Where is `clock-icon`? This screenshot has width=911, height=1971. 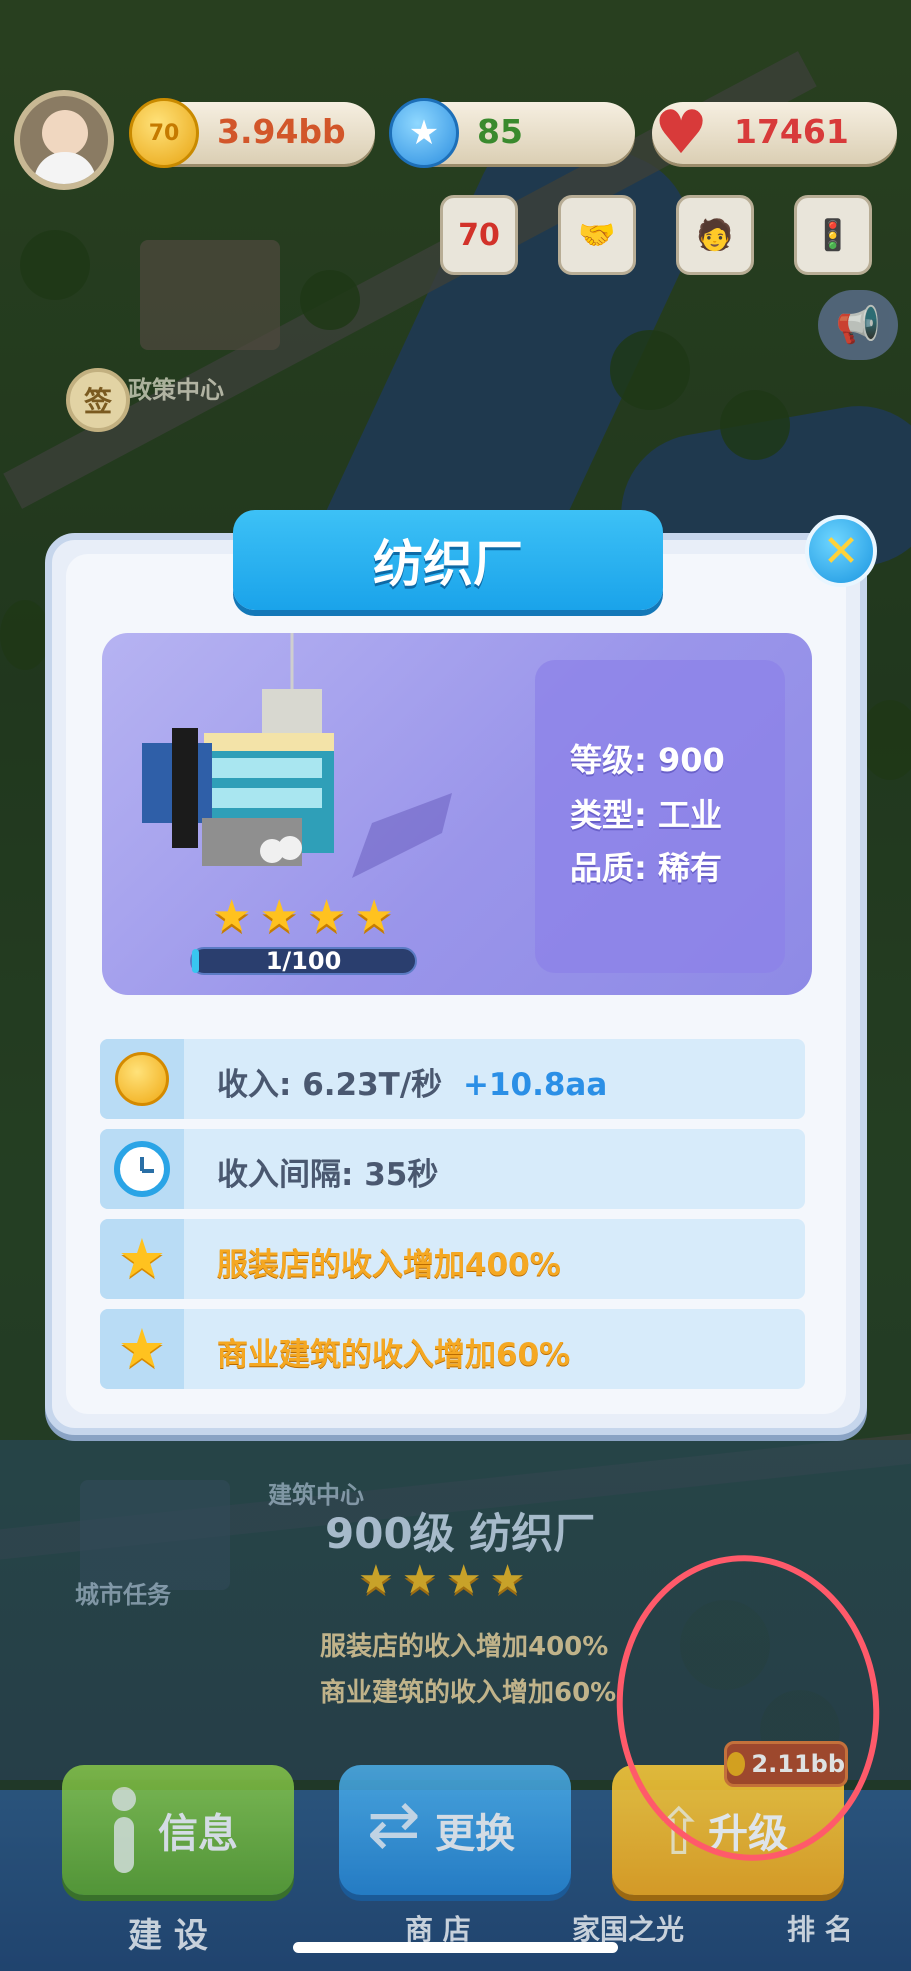
clock-icon is located at coordinates (142, 1169).